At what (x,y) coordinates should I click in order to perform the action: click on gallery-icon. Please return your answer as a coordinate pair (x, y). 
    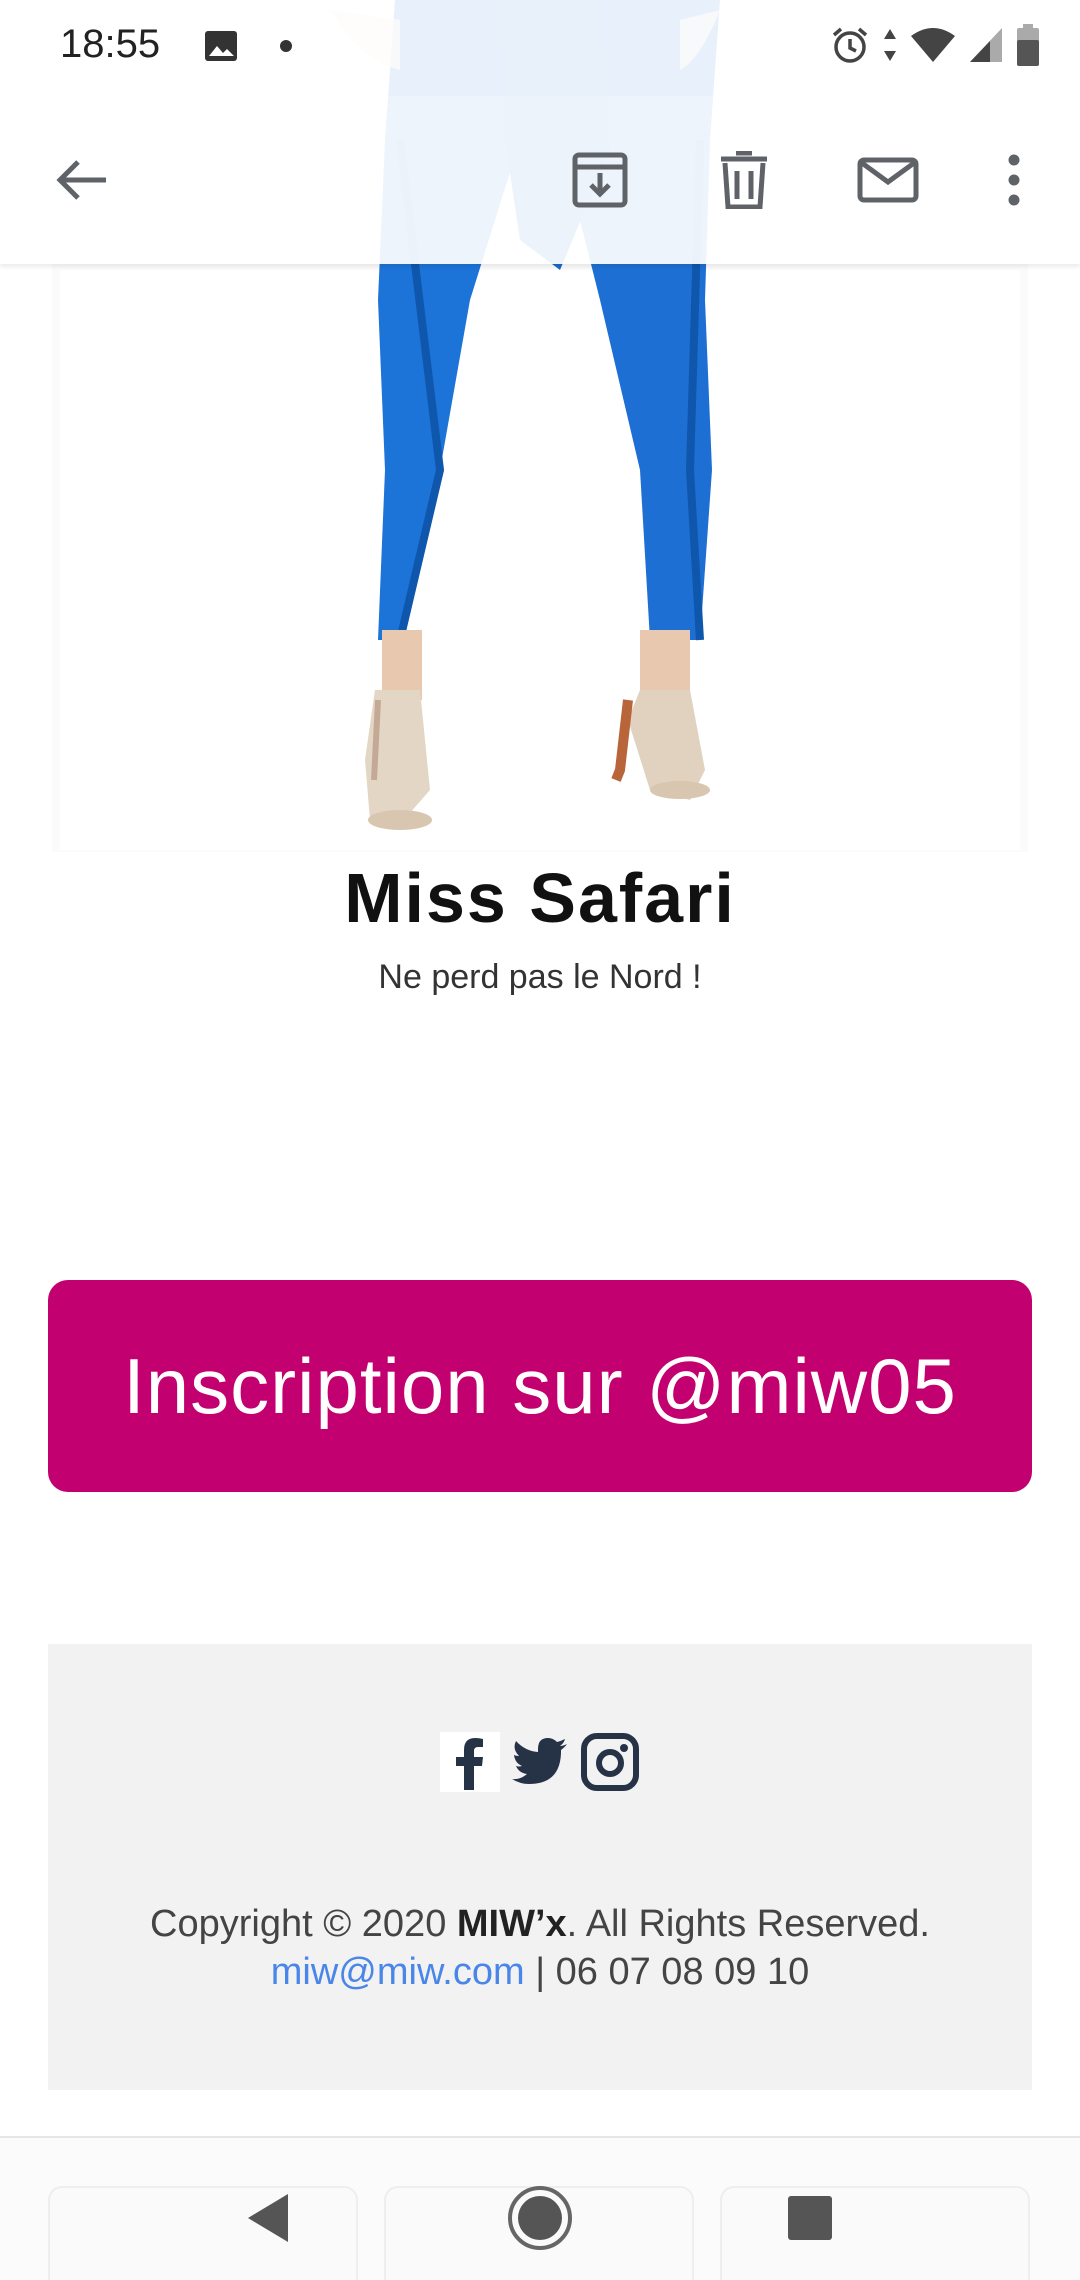
    Looking at the image, I should click on (221, 46).